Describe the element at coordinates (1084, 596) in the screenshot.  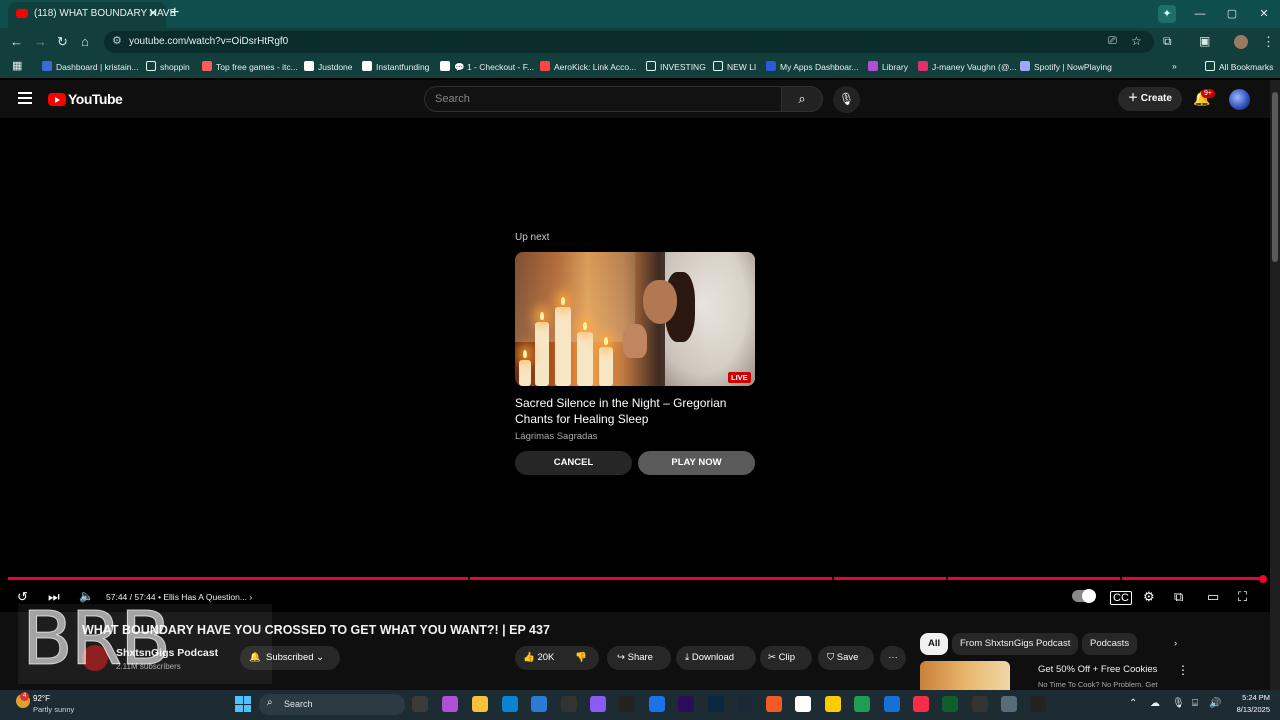
I see `autoplay-toggle` at that location.